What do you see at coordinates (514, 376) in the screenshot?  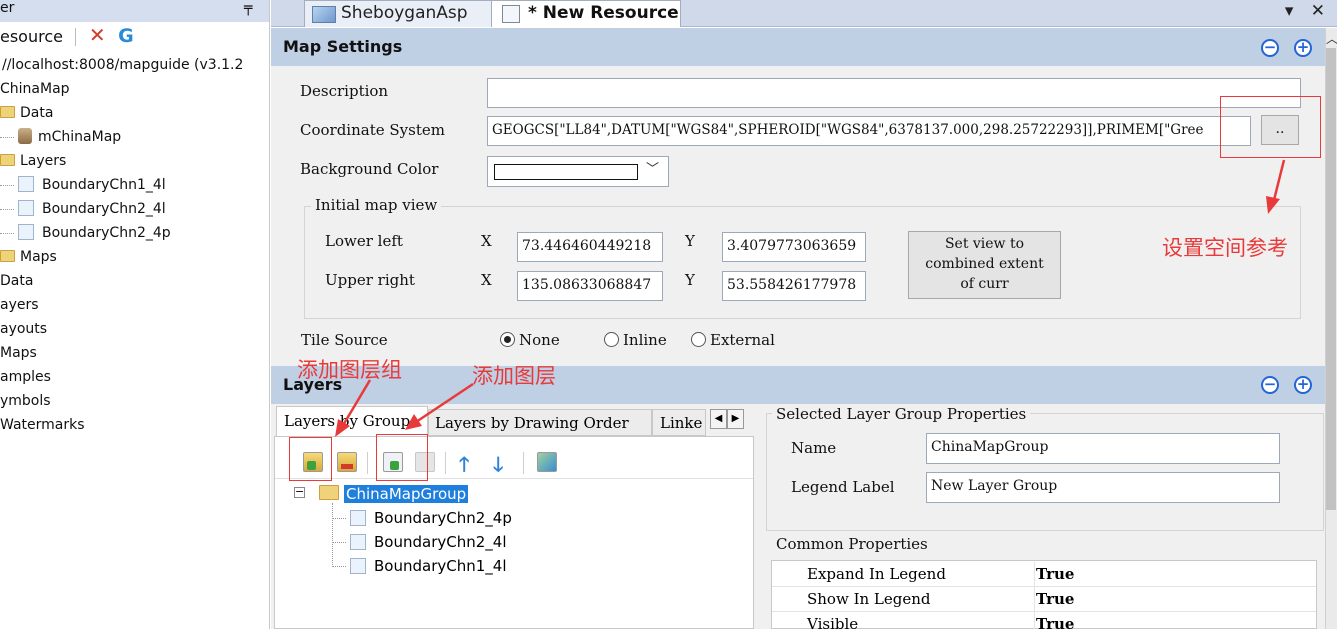 I see `annotation-add-layer: 添加图层` at bounding box center [514, 376].